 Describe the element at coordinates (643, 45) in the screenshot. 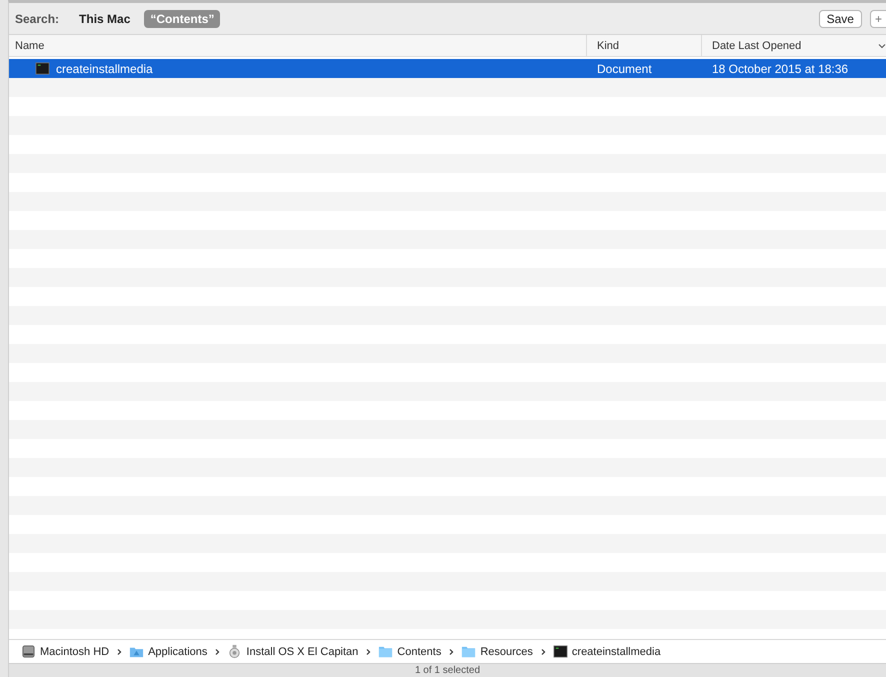

I see `column-header: Kind` at that location.